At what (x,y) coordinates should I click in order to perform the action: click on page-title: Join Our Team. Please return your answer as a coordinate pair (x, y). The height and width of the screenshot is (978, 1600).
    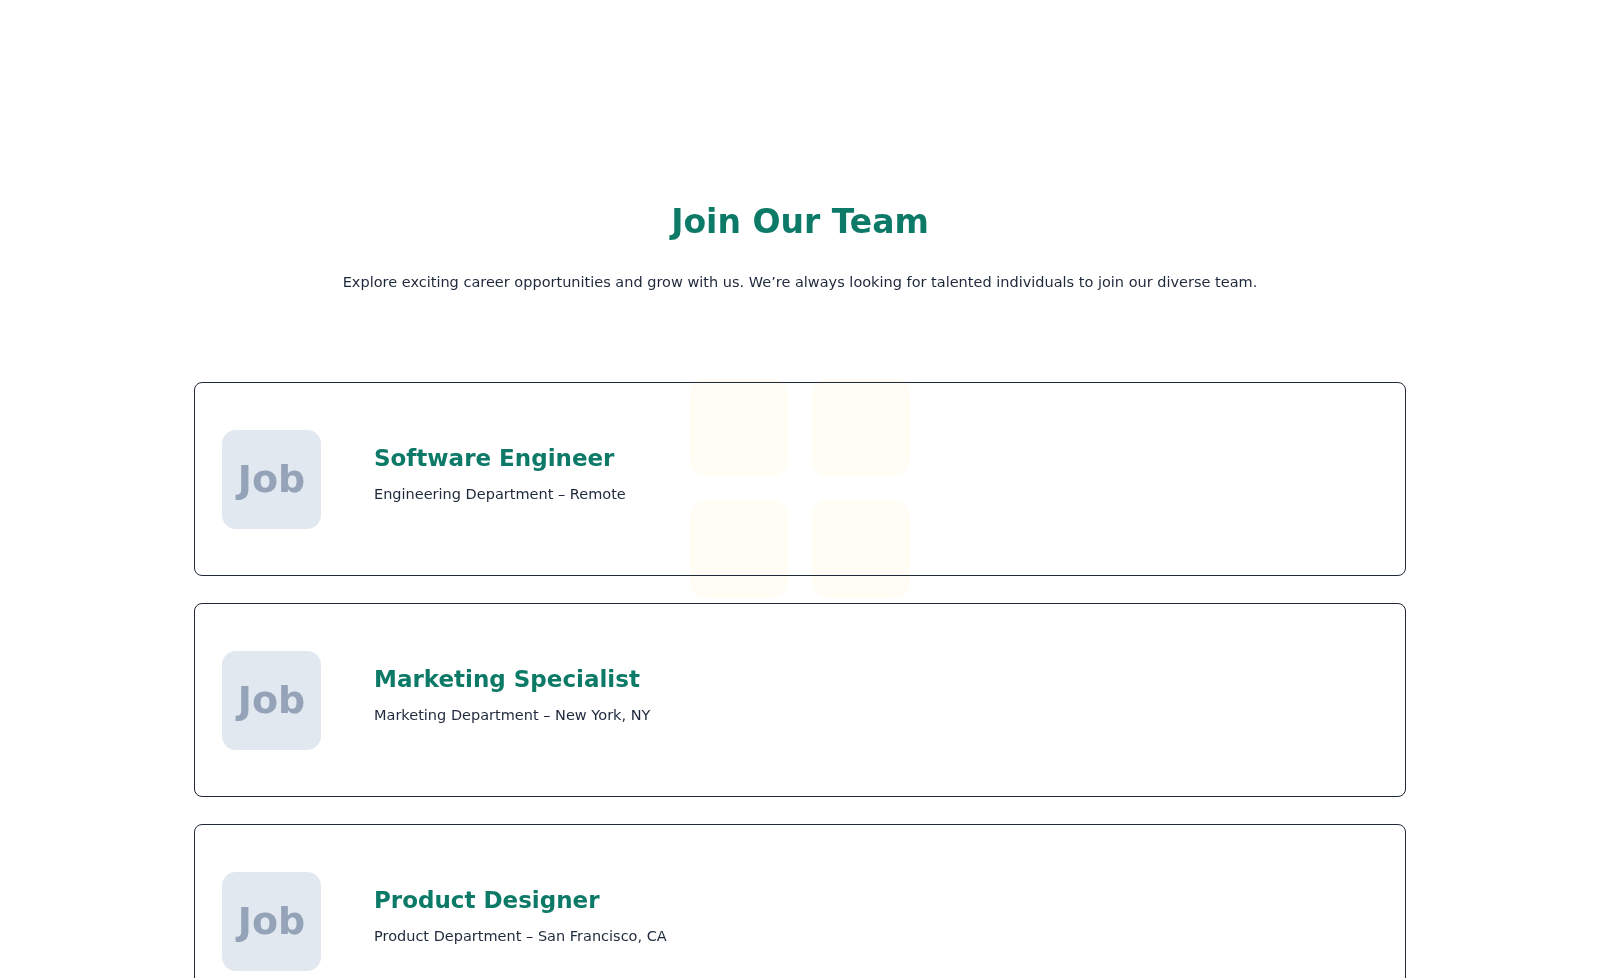
    Looking at the image, I should click on (799, 222).